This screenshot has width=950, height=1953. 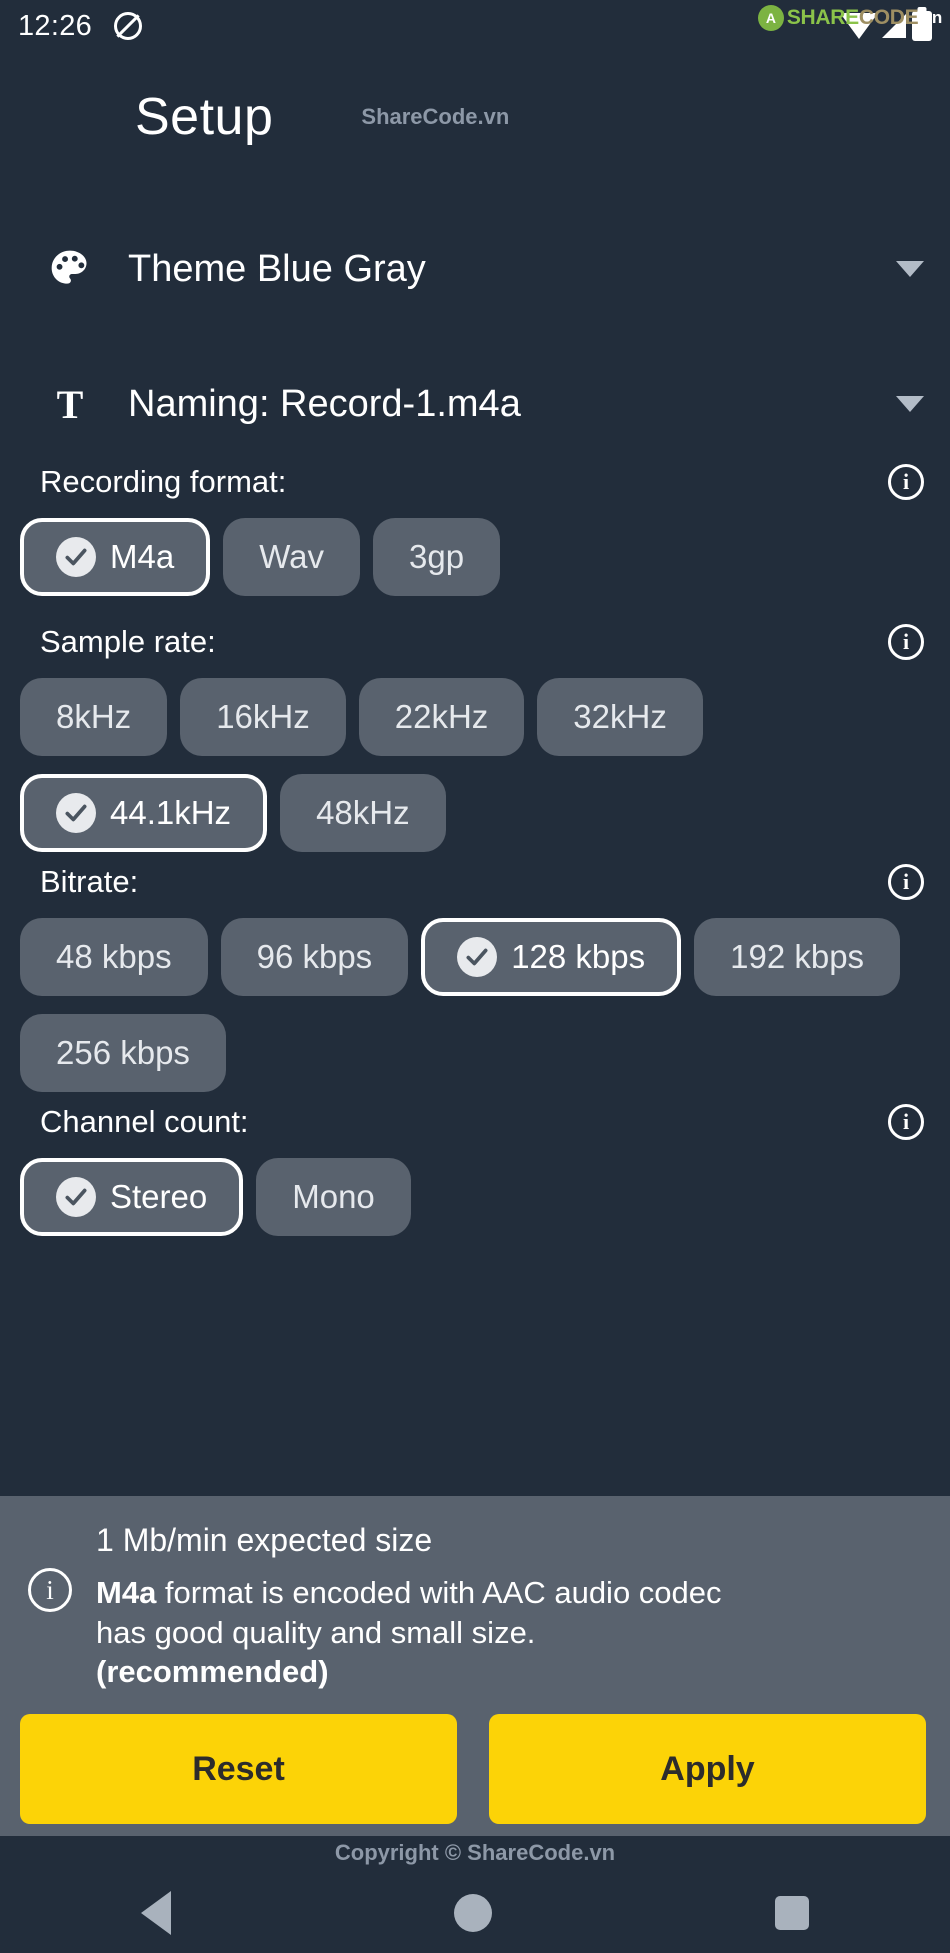 What do you see at coordinates (70, 269) in the screenshot?
I see `palette-icon` at bounding box center [70, 269].